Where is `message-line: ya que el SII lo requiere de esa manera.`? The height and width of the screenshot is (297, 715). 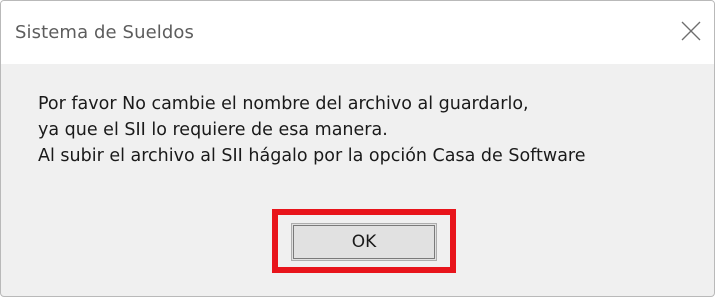
message-line: ya que el SII lo requiere de esa manera. is located at coordinates (213, 130).